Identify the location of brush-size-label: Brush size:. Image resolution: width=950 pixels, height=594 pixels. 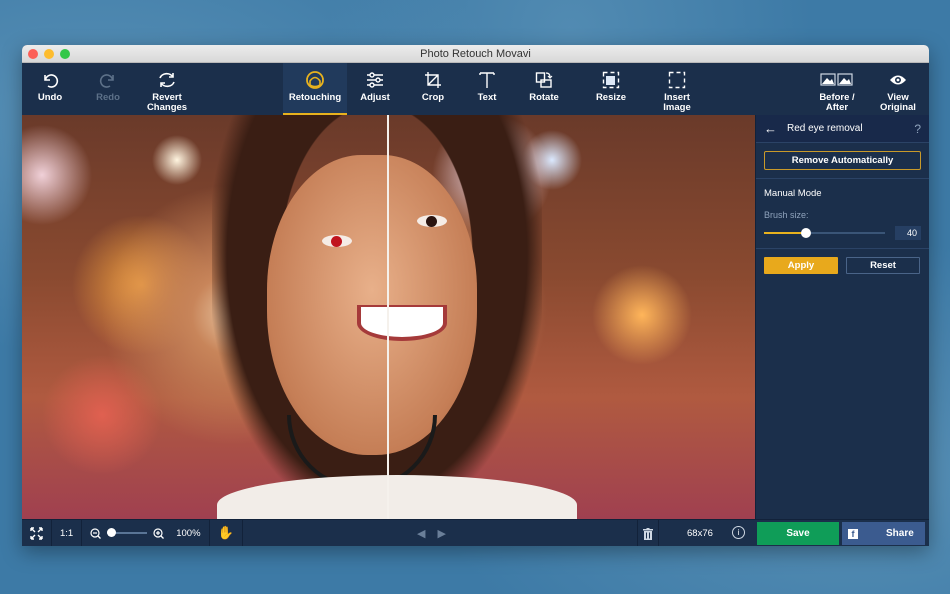
(786, 215).